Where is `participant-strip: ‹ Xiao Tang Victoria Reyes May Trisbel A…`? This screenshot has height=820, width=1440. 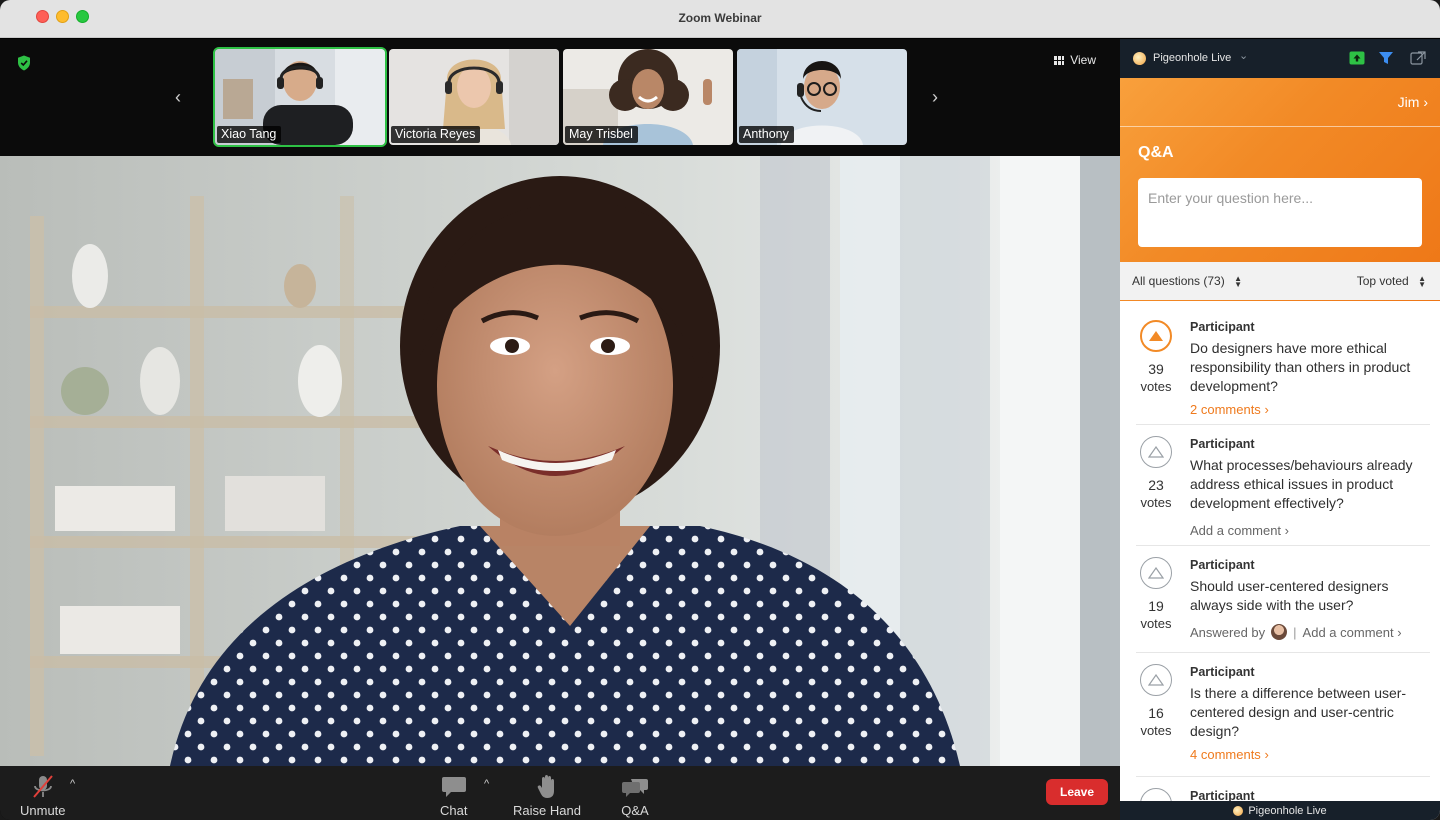 participant-strip: ‹ Xiao Tang Victoria Reyes May Trisbel A… is located at coordinates (560, 97).